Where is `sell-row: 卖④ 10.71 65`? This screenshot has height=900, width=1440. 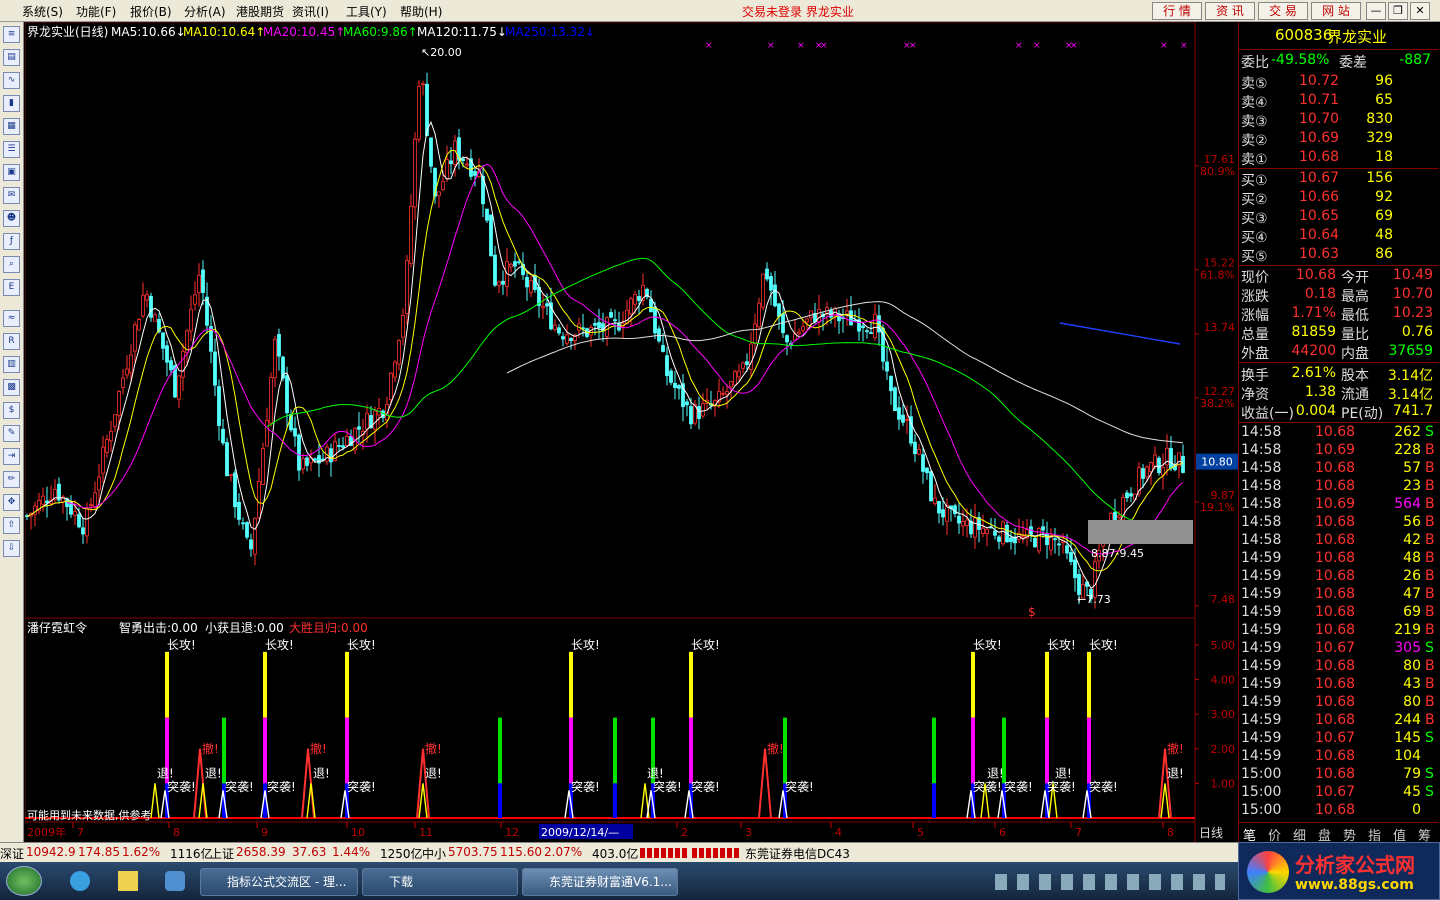 sell-row: 卖④ 10.71 65 is located at coordinates (1339, 101).